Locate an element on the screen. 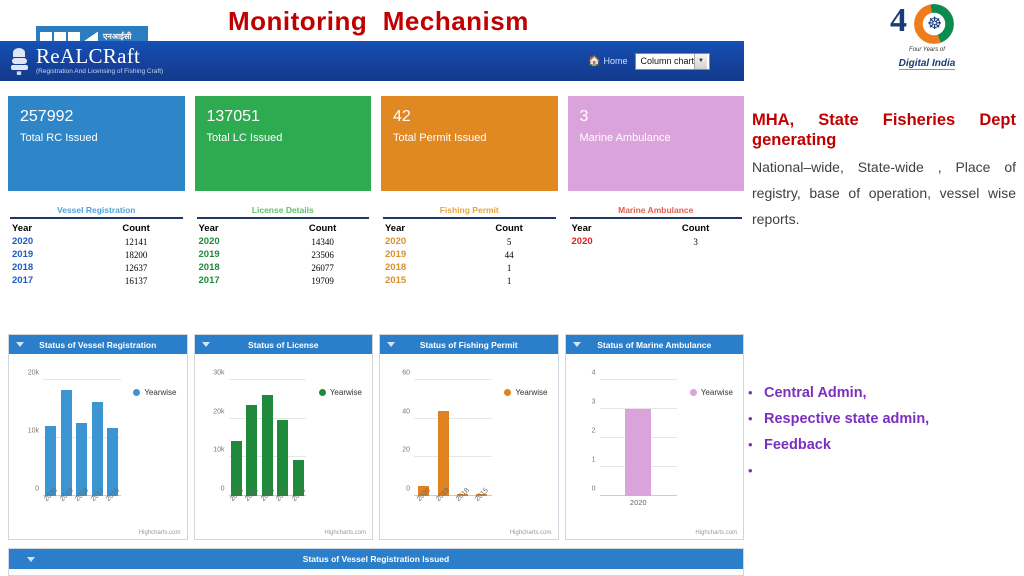 The image size is (1024, 576). table-cell-count: 23506 is located at coordinates (322, 254).